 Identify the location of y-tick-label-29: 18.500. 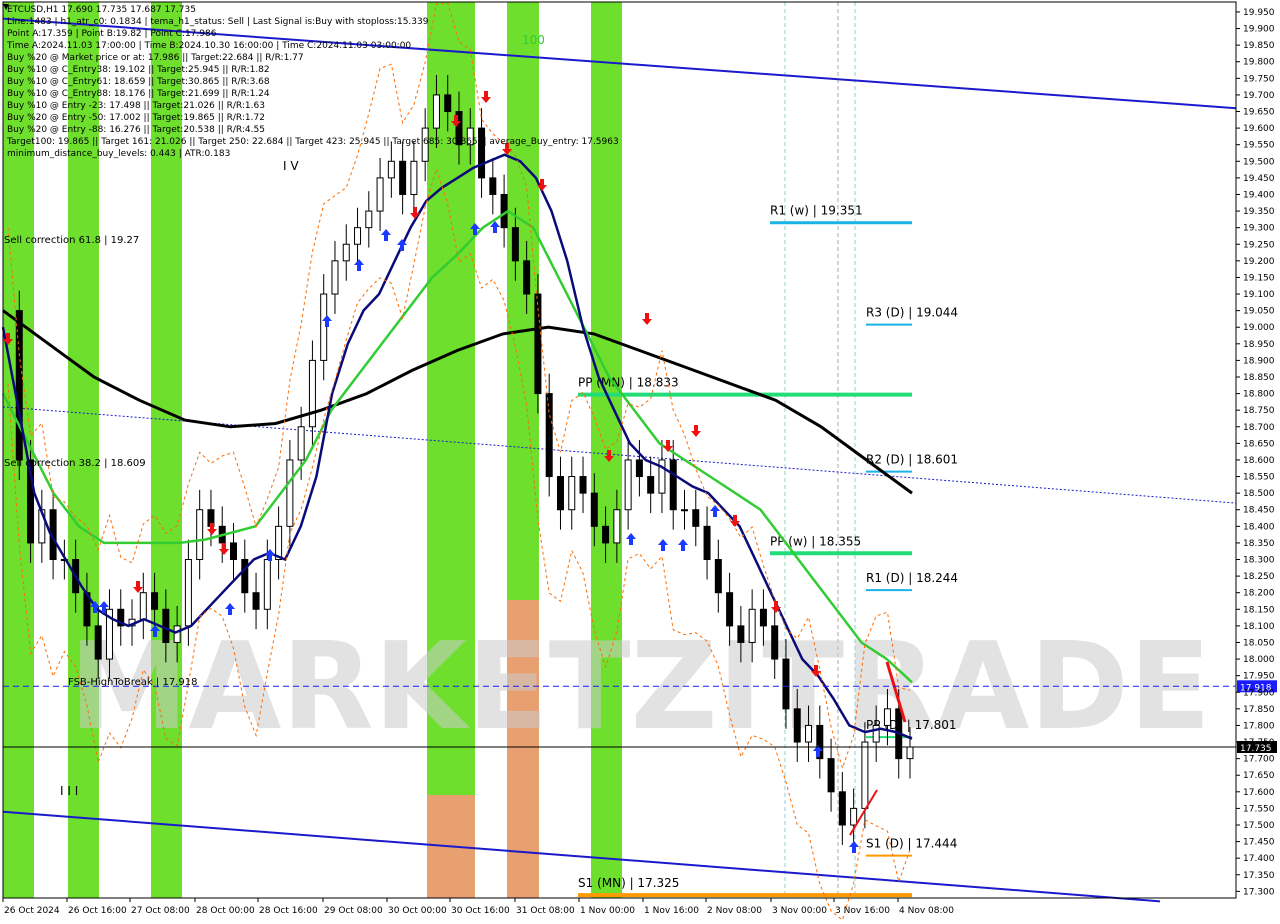
(1259, 494).